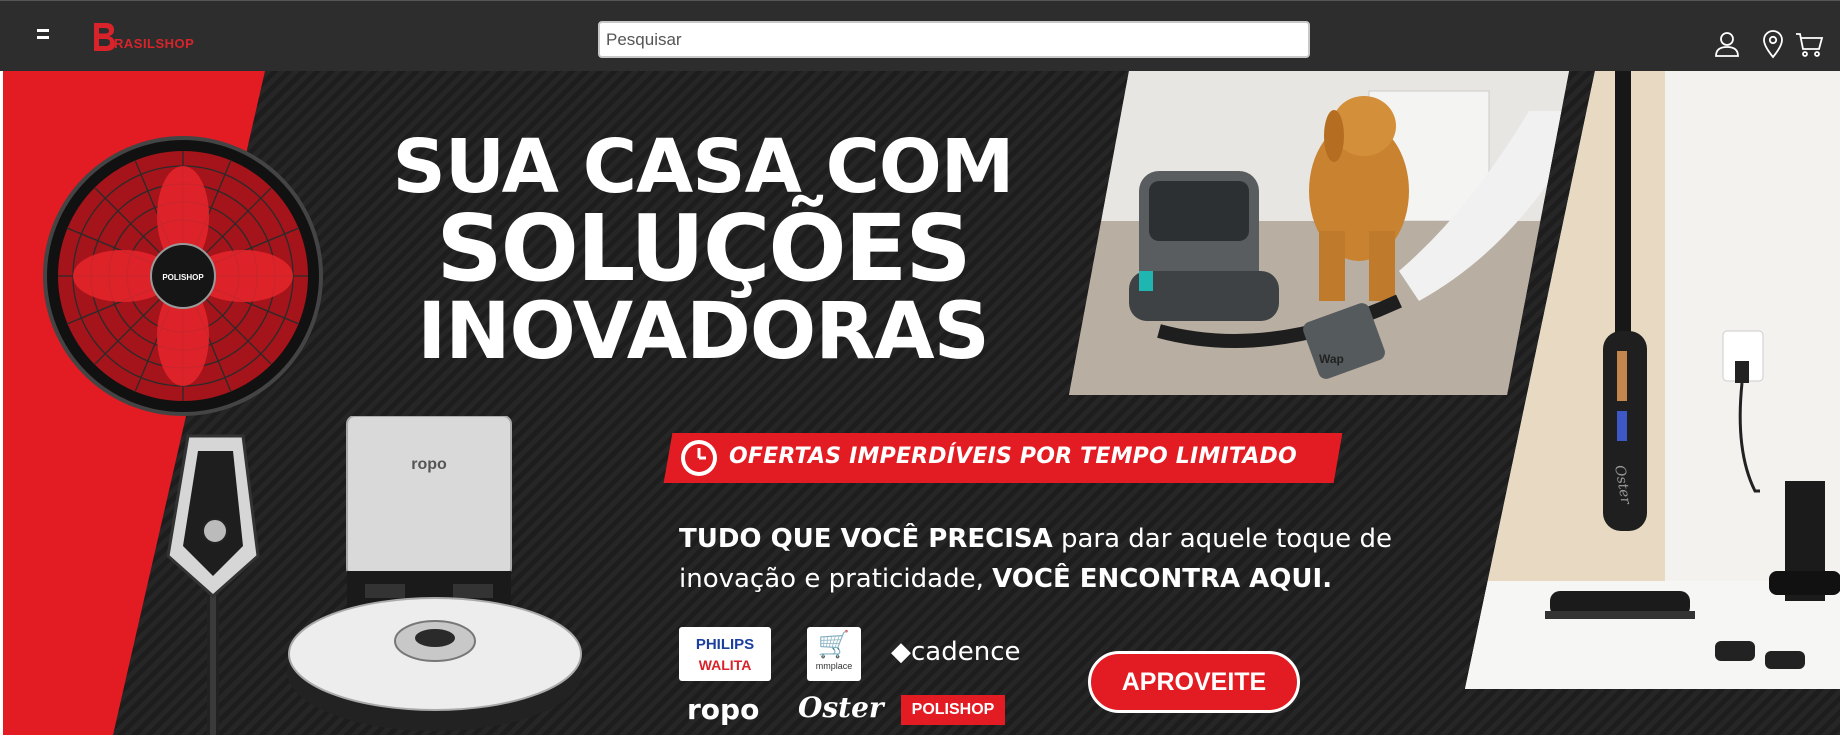 The image size is (1840, 735). I want to click on ropo-logo: ropo, so click(723, 709).